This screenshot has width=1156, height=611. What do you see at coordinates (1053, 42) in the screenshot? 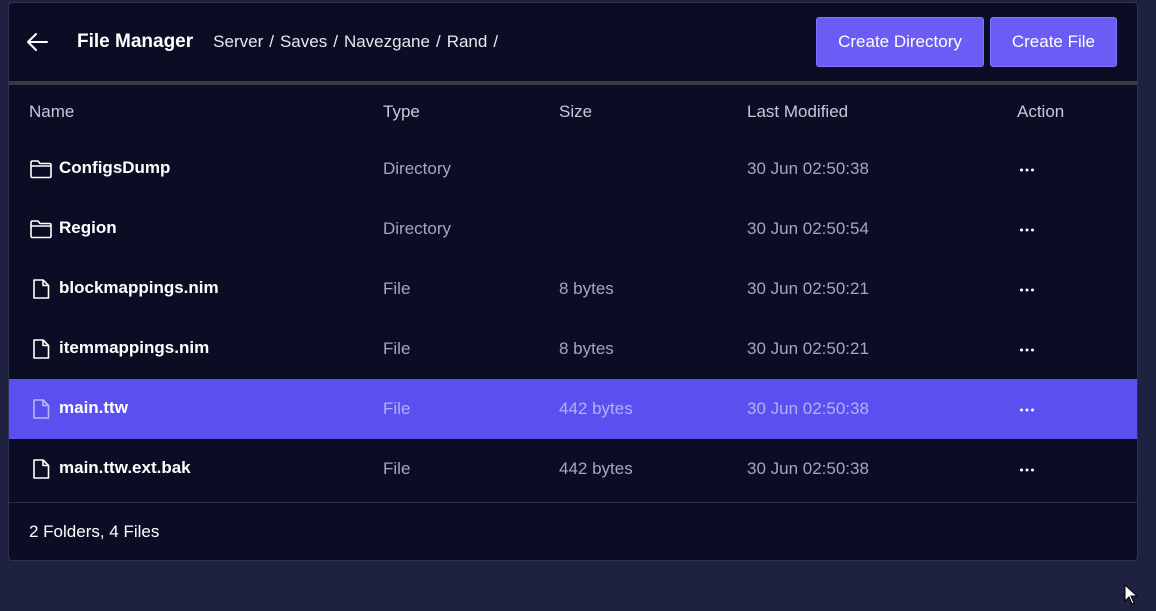
I see `create-file-button: Create File` at bounding box center [1053, 42].